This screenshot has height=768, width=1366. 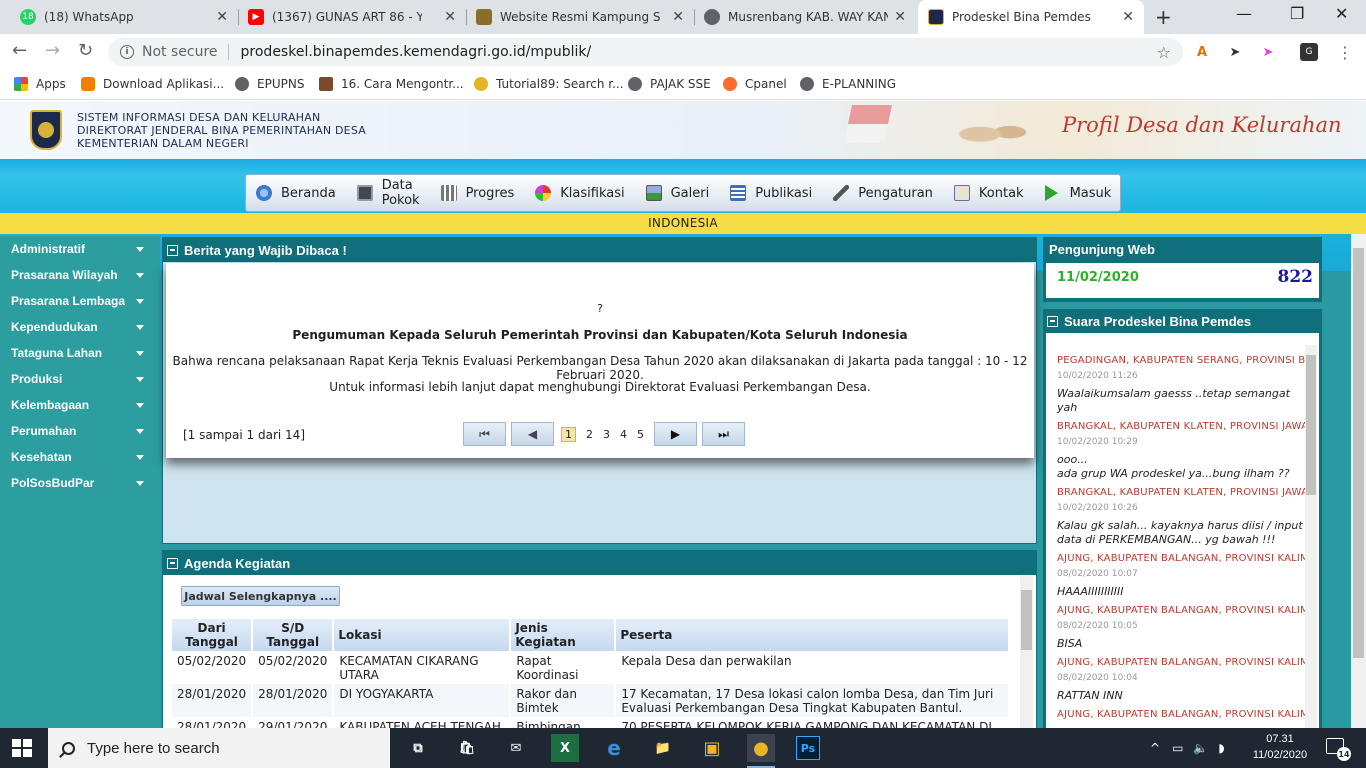 What do you see at coordinates (1221, 748) in the screenshot?
I see `network-icon: ◗` at bounding box center [1221, 748].